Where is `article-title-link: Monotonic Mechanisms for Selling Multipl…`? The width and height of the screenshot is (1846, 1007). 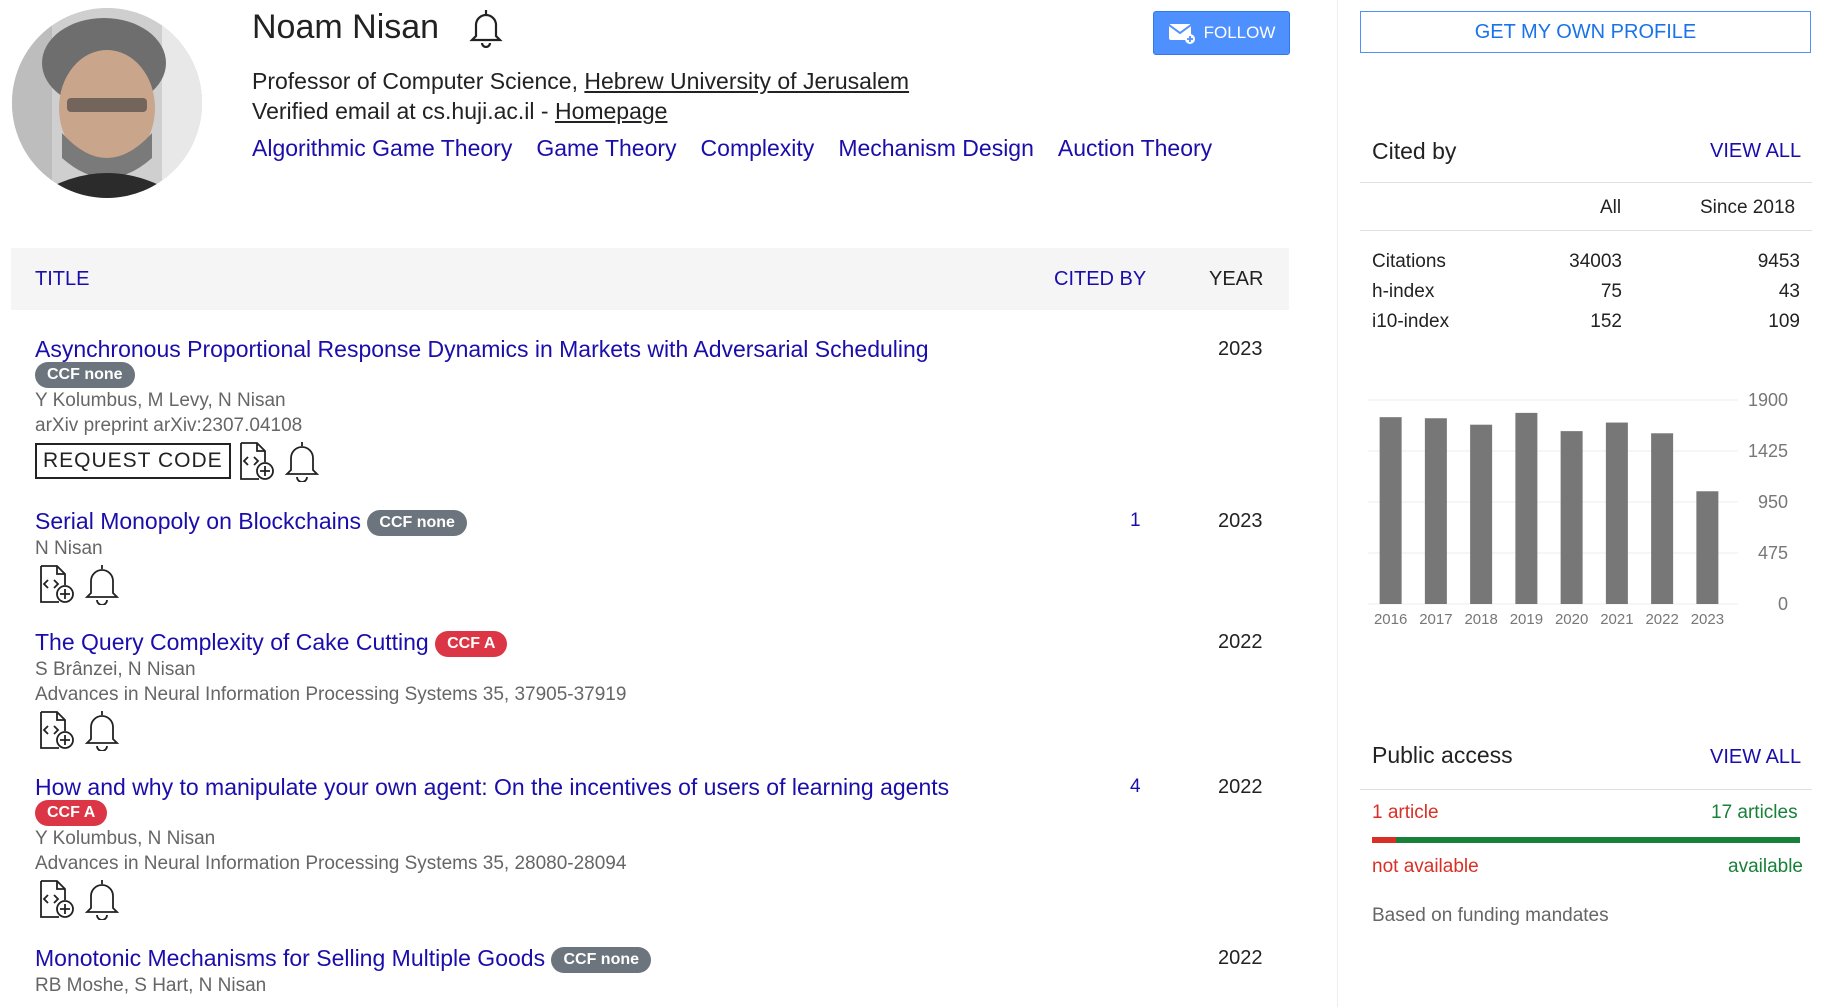 article-title-link: Monotonic Mechanisms for Selling Multipl… is located at coordinates (290, 958).